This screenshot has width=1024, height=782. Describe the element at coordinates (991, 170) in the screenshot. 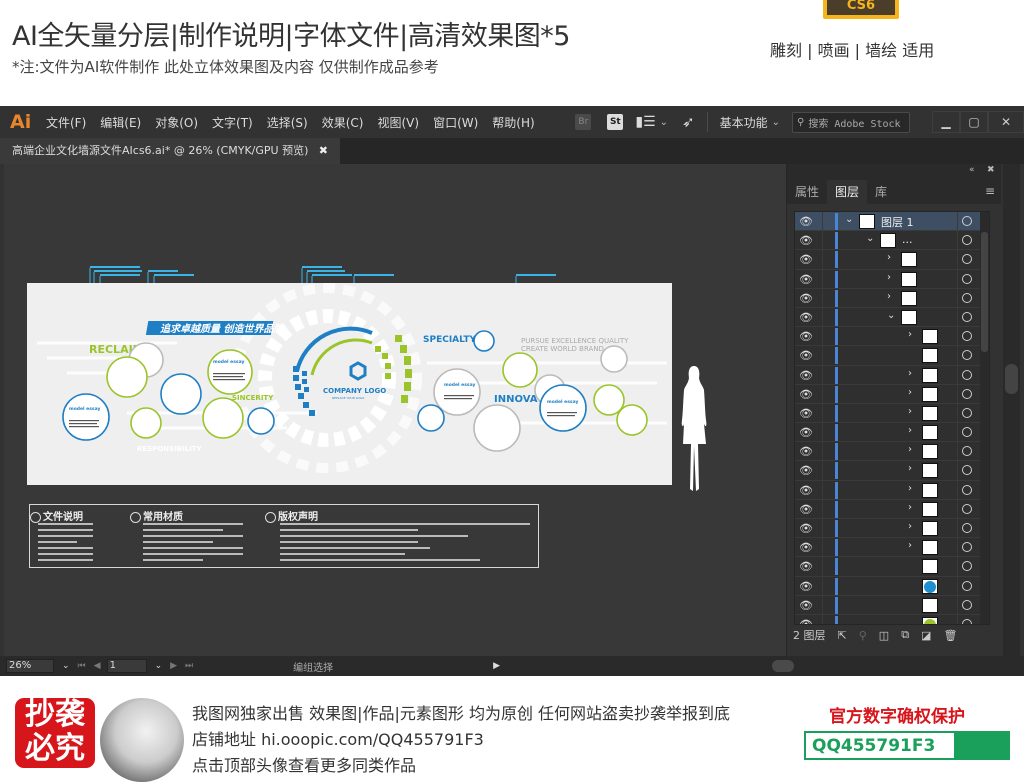

I see `close-panel-icon: ✖` at that location.